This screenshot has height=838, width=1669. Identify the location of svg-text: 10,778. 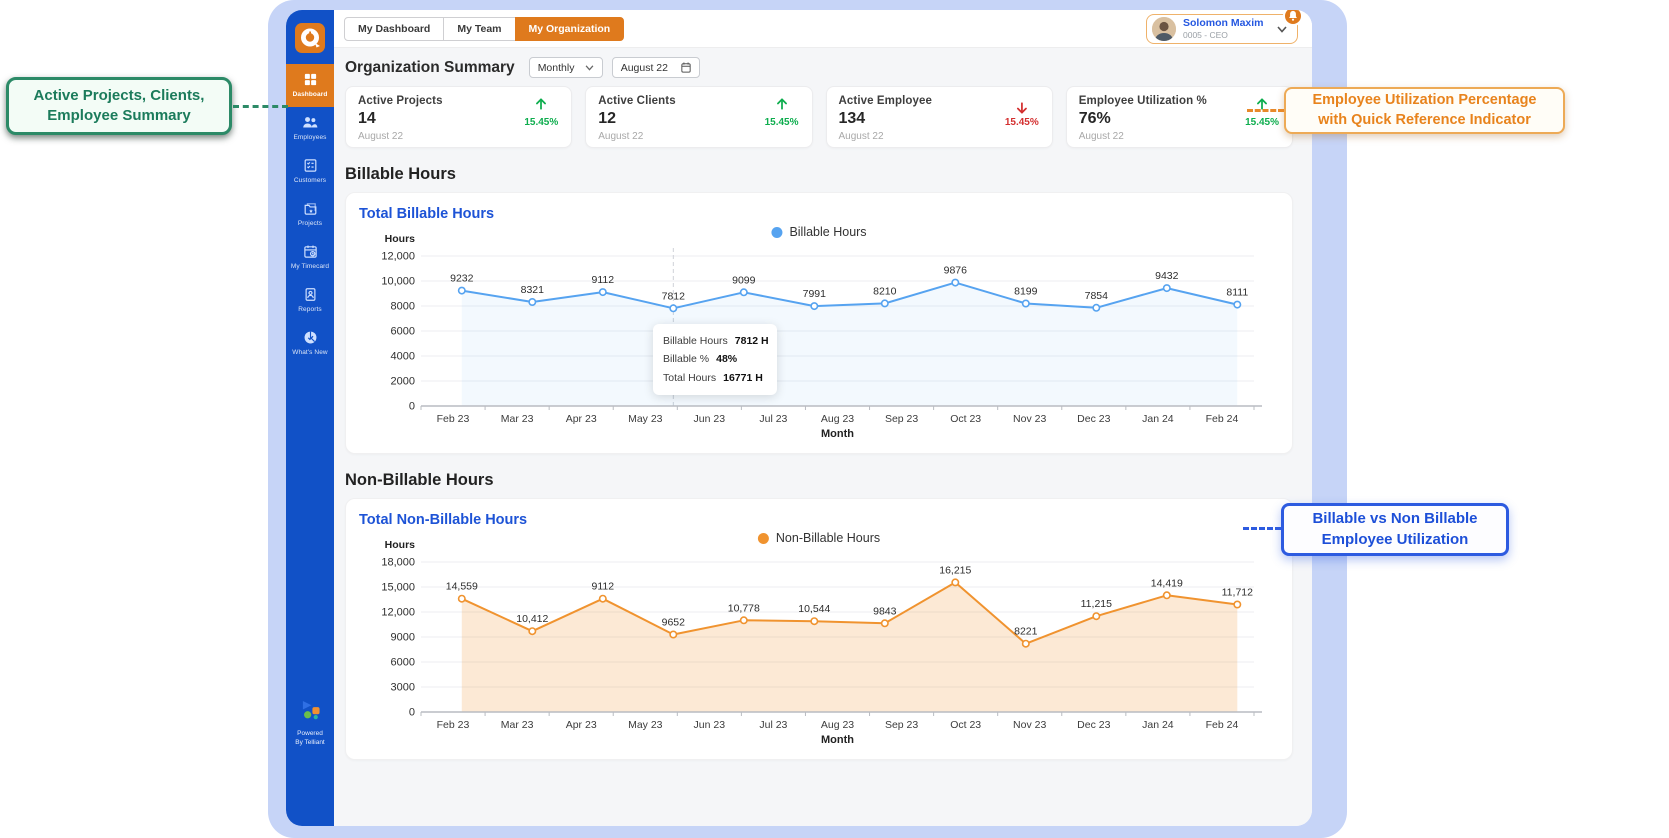
(744, 608).